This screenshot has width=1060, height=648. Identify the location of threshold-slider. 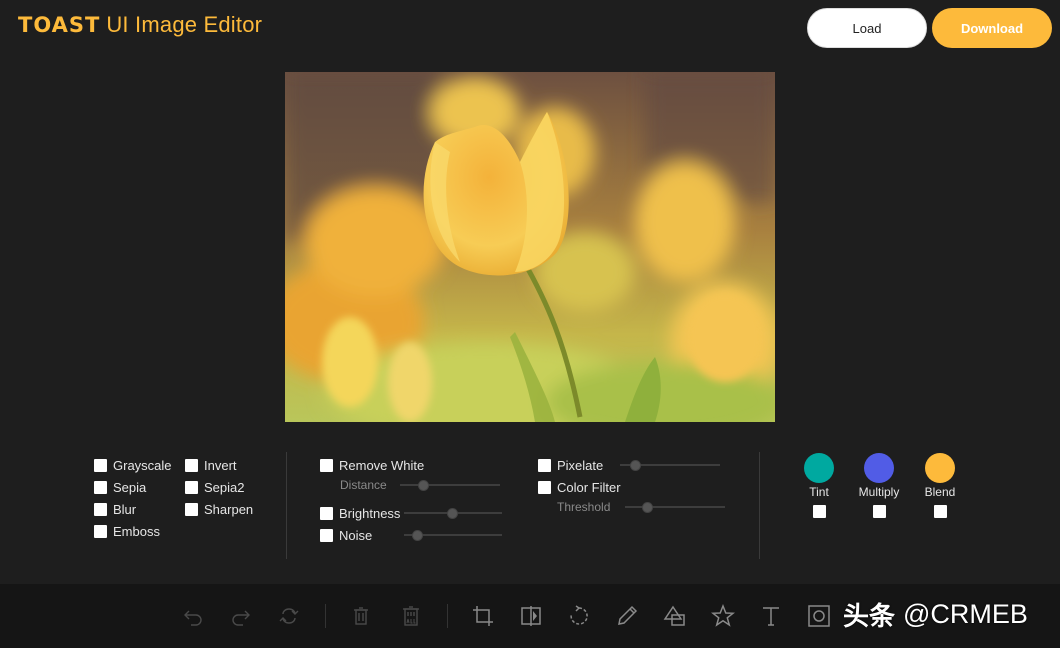
(675, 507).